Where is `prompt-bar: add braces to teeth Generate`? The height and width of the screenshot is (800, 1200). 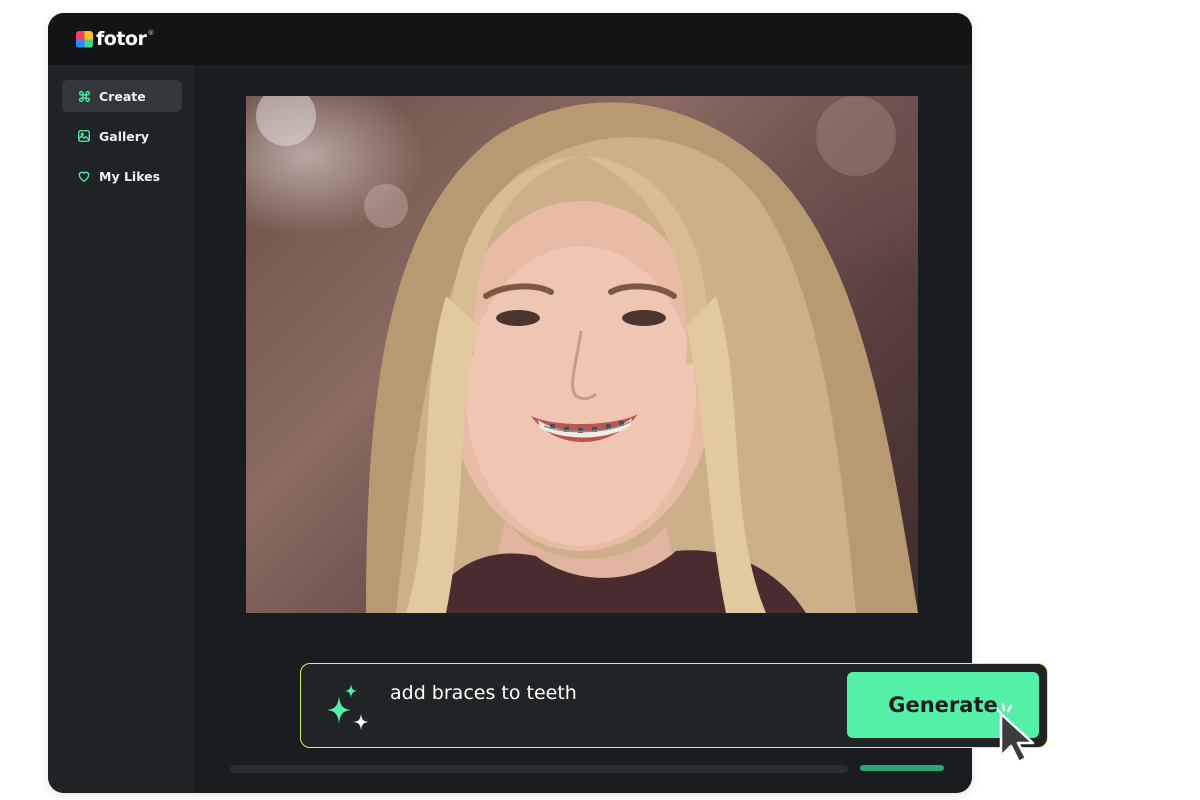
prompt-bar: add braces to teeth Generate is located at coordinates (674, 705).